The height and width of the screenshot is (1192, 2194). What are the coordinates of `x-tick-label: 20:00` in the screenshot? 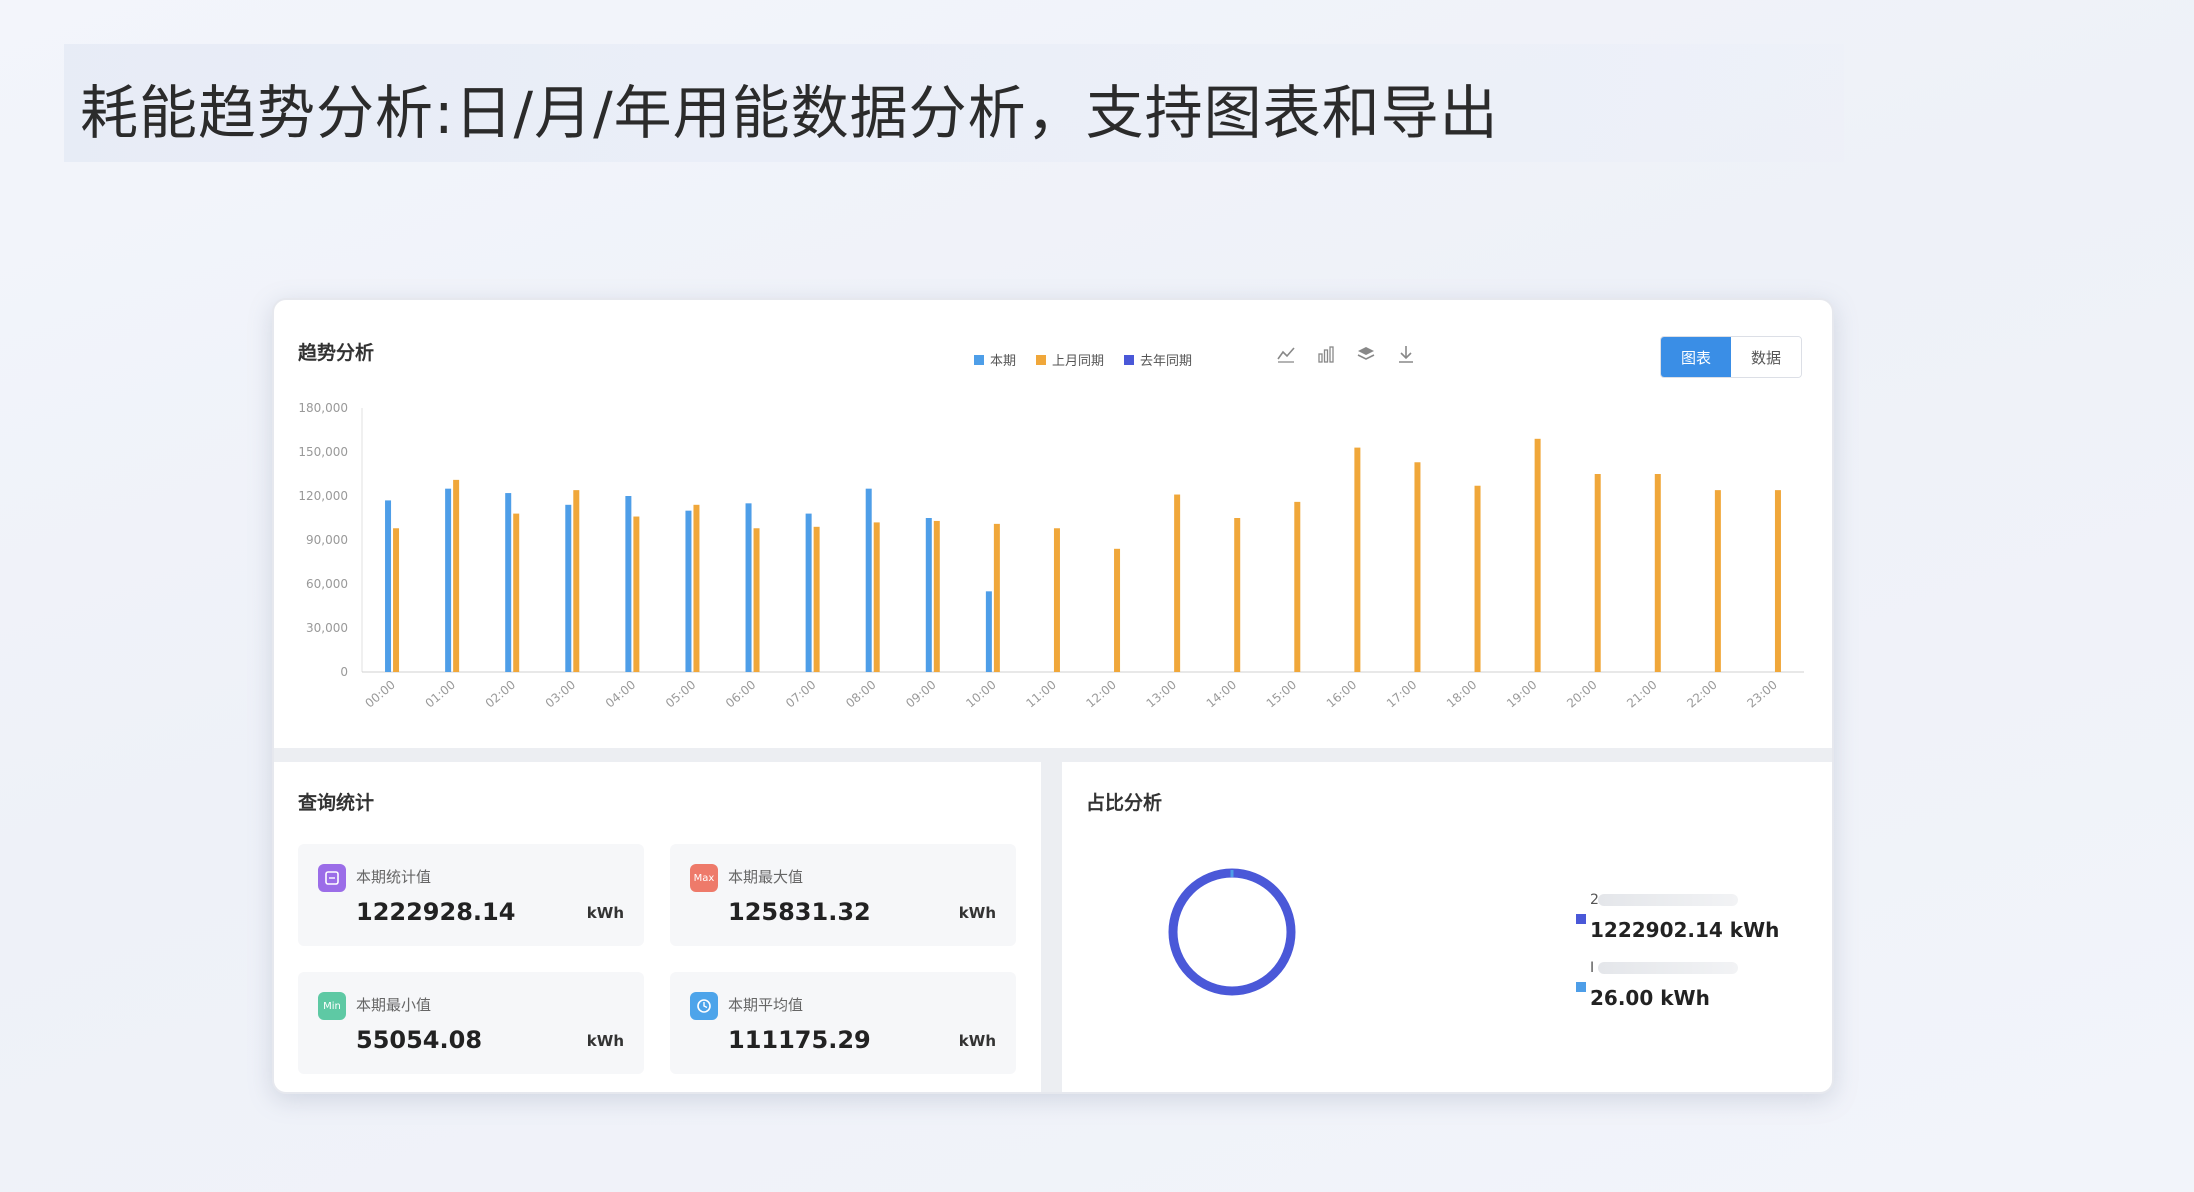 It's located at (1581, 694).